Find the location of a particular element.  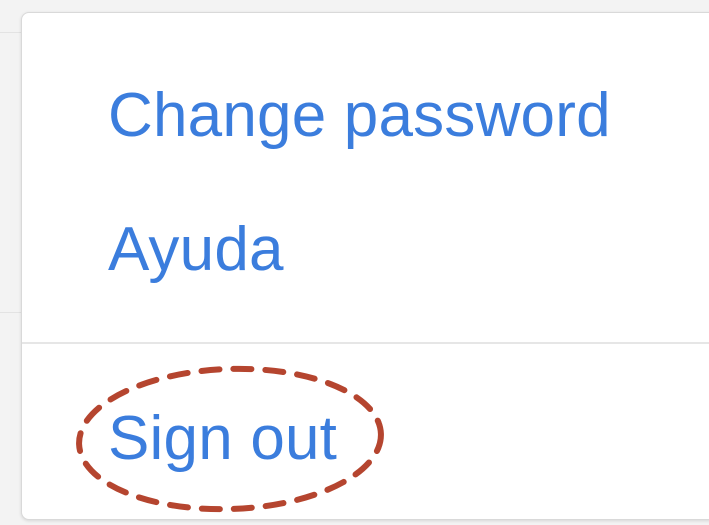

sign-out-link: Sign out is located at coordinates (222, 439).